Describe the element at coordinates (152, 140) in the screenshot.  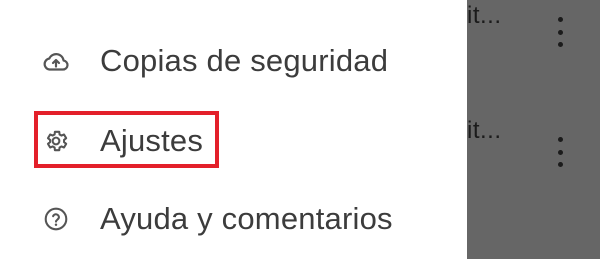
I see `menu-item-label: Ajustes` at that location.